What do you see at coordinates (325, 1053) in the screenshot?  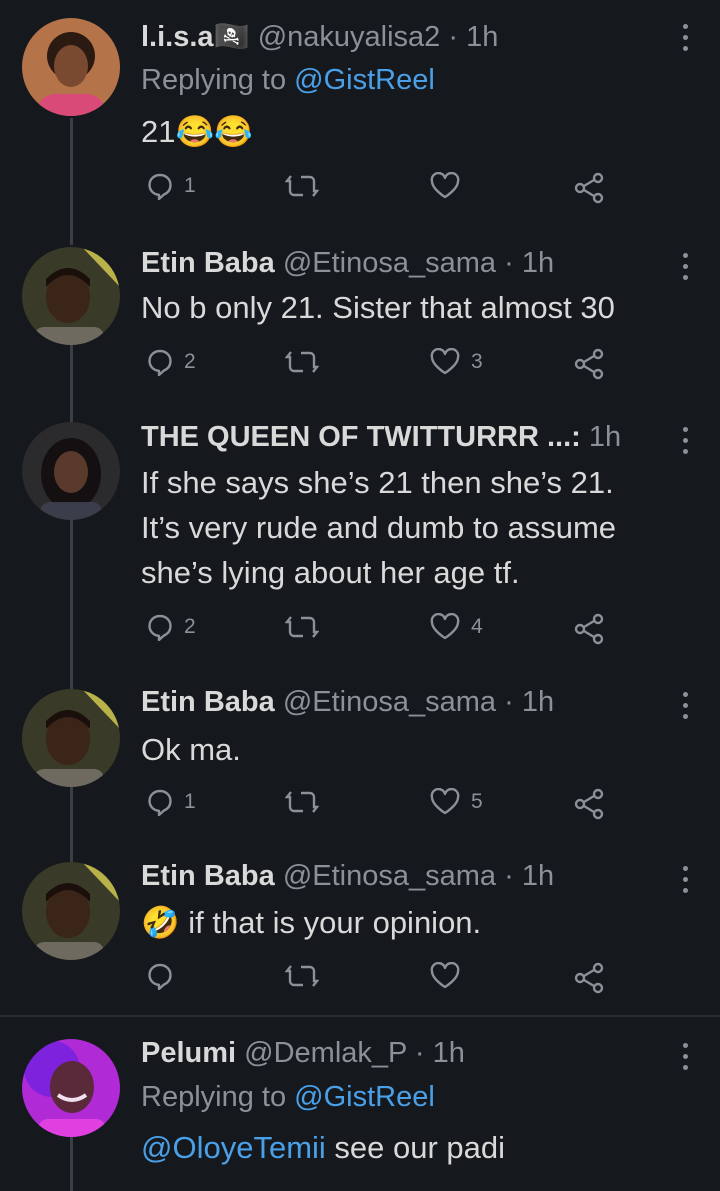 I see `user-handle: @Demlak_P` at bounding box center [325, 1053].